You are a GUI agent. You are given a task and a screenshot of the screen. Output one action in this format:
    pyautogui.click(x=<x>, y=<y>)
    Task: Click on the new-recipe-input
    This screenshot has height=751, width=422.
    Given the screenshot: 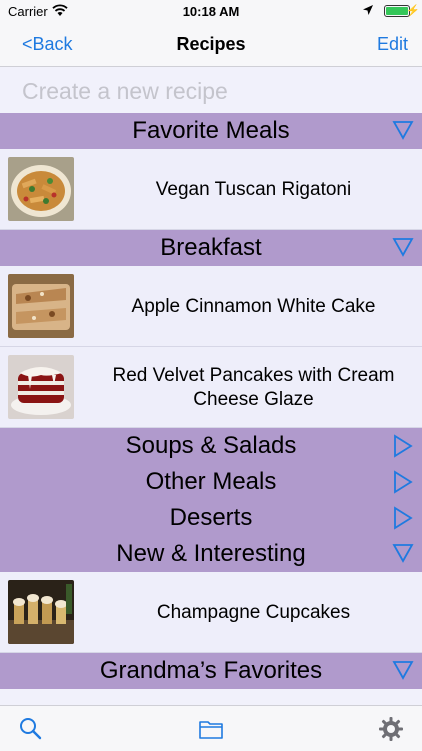 What is the action you would take?
    pyautogui.click(x=212, y=91)
    